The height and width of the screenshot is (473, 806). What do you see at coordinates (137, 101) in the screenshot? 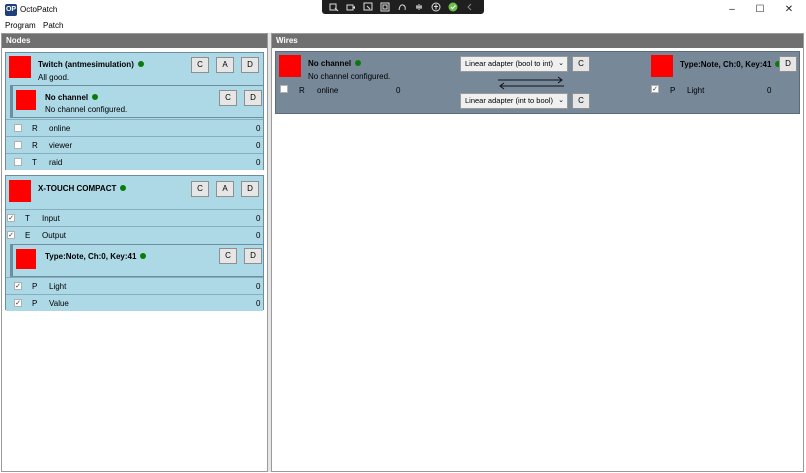
I see `no-channel-node: No channel No channel configured. C D` at bounding box center [137, 101].